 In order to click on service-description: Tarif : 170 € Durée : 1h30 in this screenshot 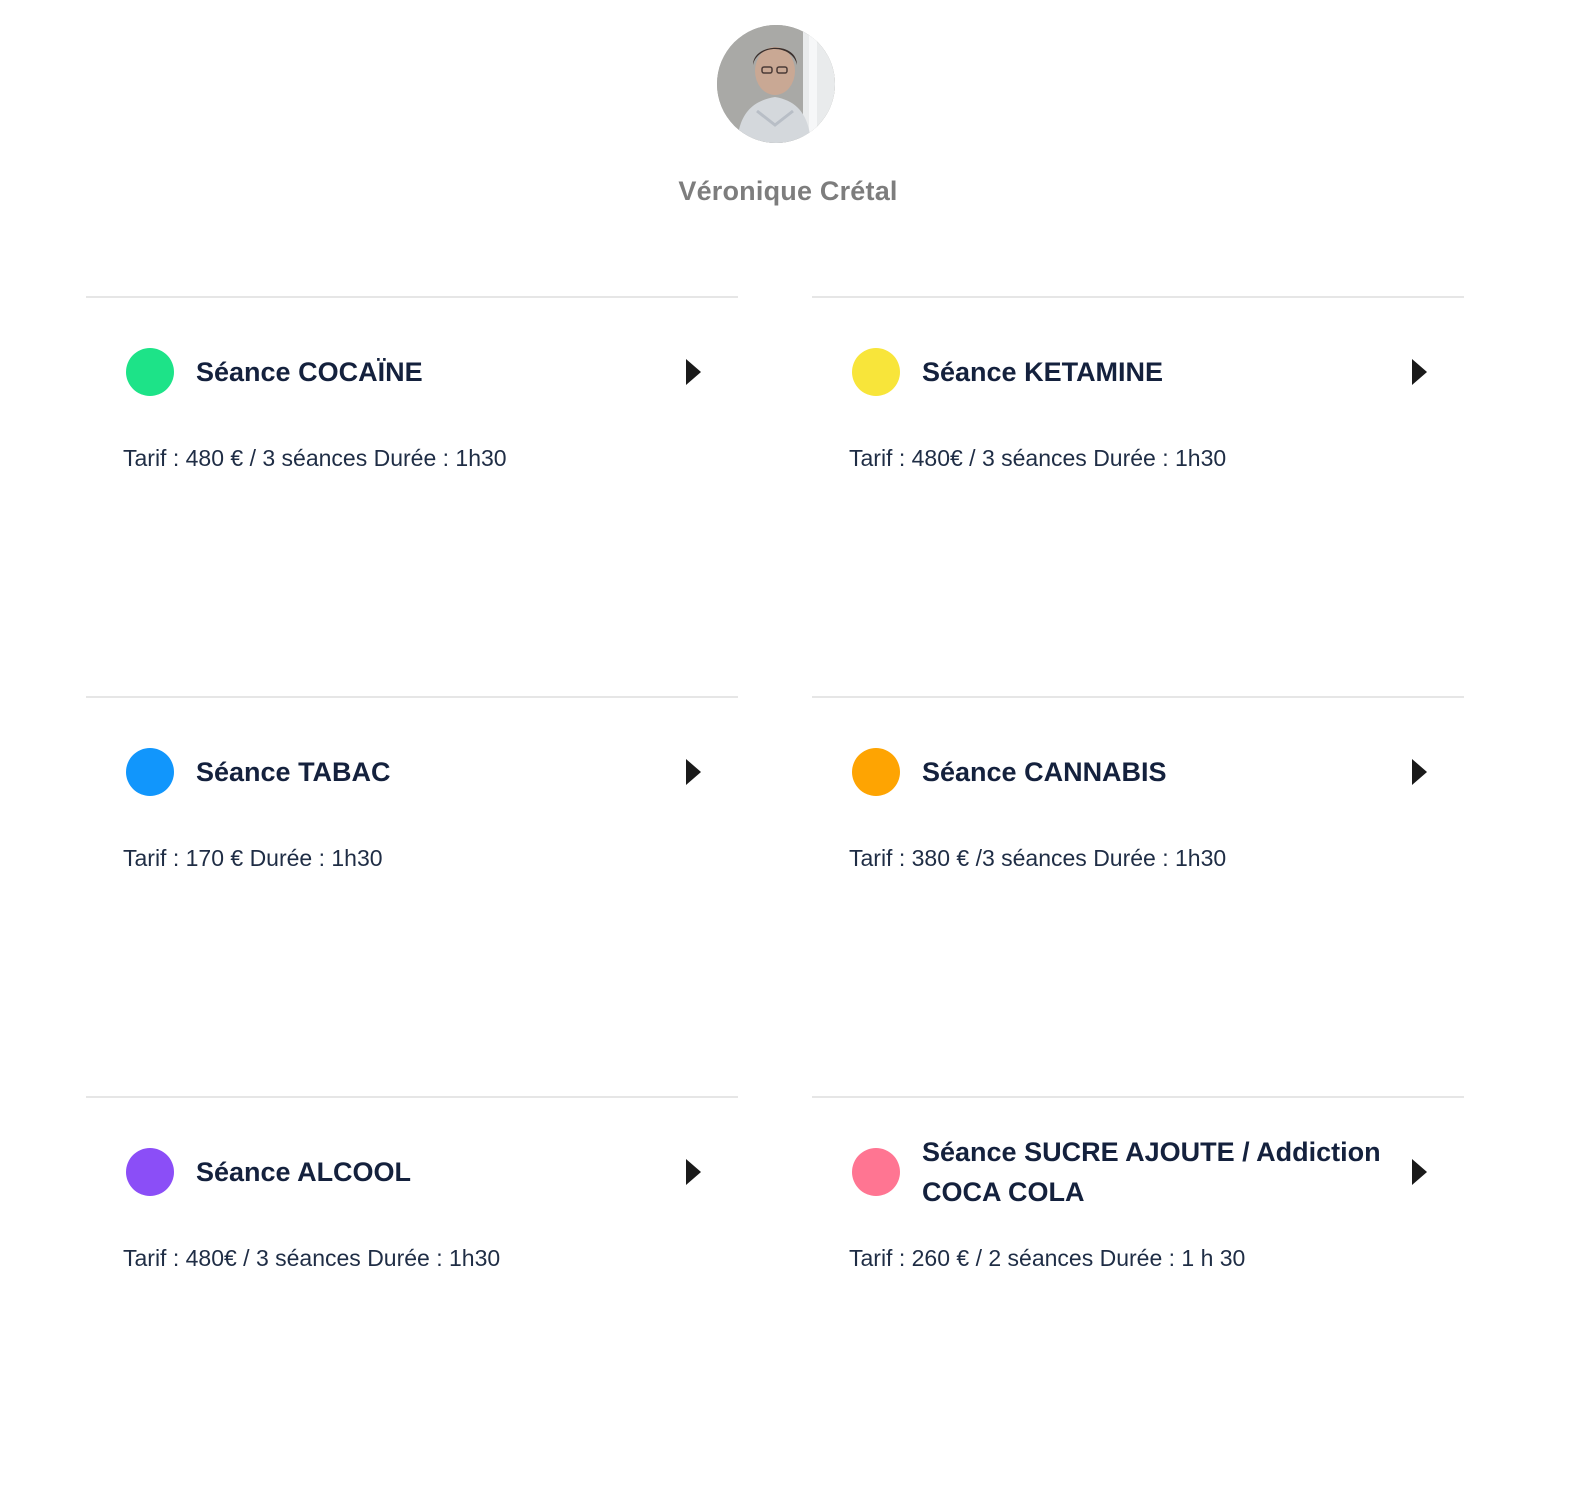, I will do `click(253, 858)`.